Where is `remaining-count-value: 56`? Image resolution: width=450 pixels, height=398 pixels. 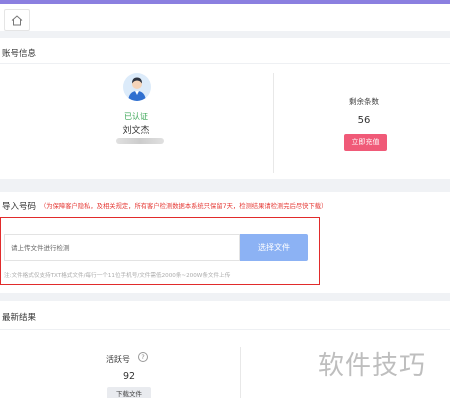 remaining-count-value: 56 is located at coordinates (364, 120).